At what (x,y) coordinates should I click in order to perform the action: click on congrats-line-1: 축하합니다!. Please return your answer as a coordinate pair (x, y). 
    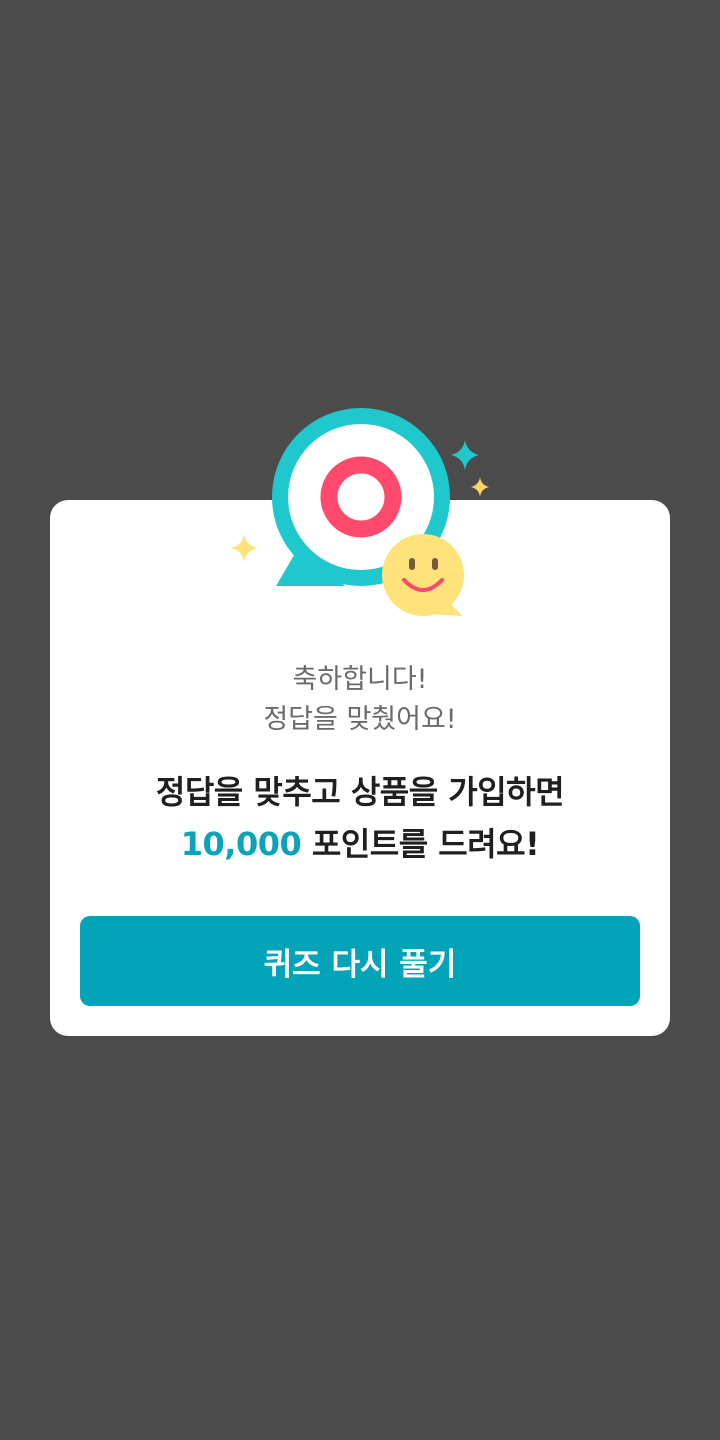
    Looking at the image, I should click on (360, 679).